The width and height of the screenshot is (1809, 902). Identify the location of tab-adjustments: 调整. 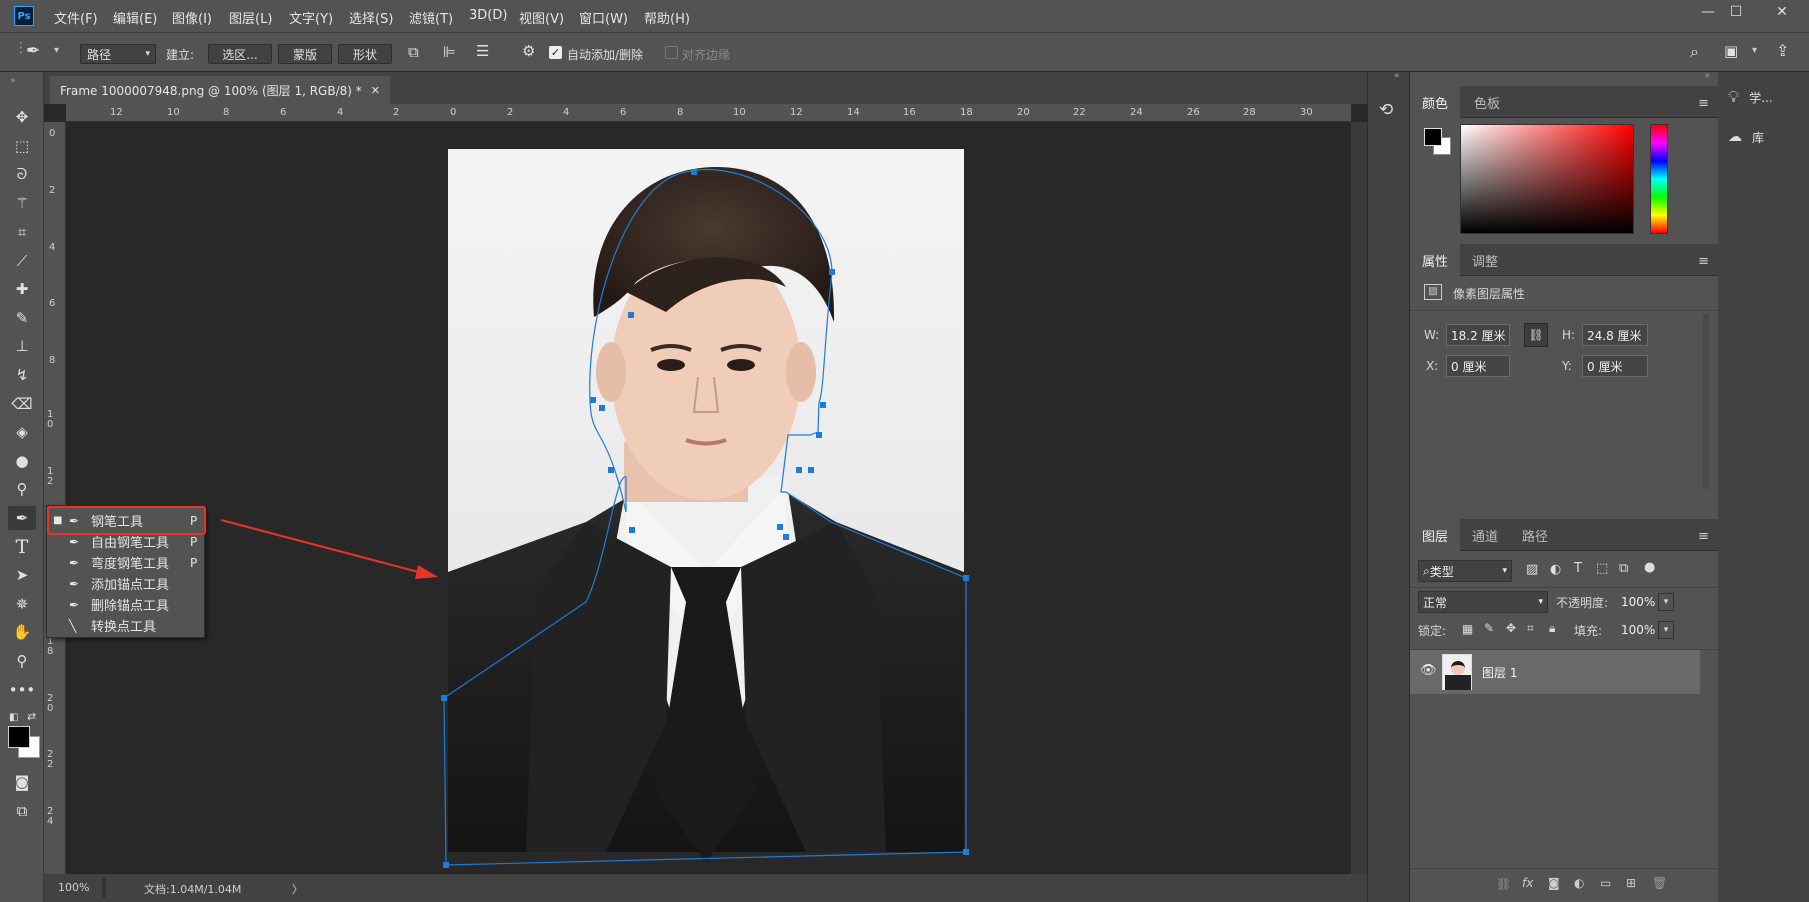
(1485, 260).